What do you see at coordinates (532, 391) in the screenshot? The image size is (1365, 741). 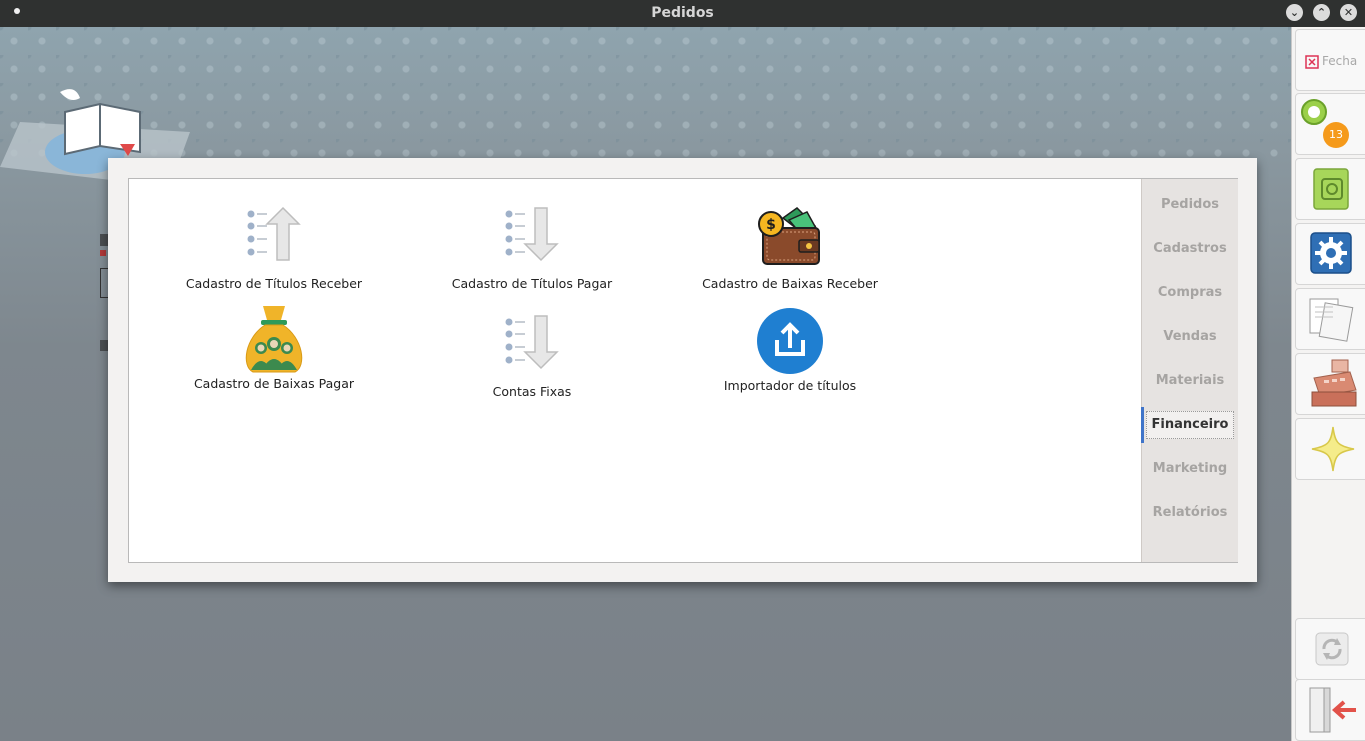 I see `tile-label: Contas Fixas` at bounding box center [532, 391].